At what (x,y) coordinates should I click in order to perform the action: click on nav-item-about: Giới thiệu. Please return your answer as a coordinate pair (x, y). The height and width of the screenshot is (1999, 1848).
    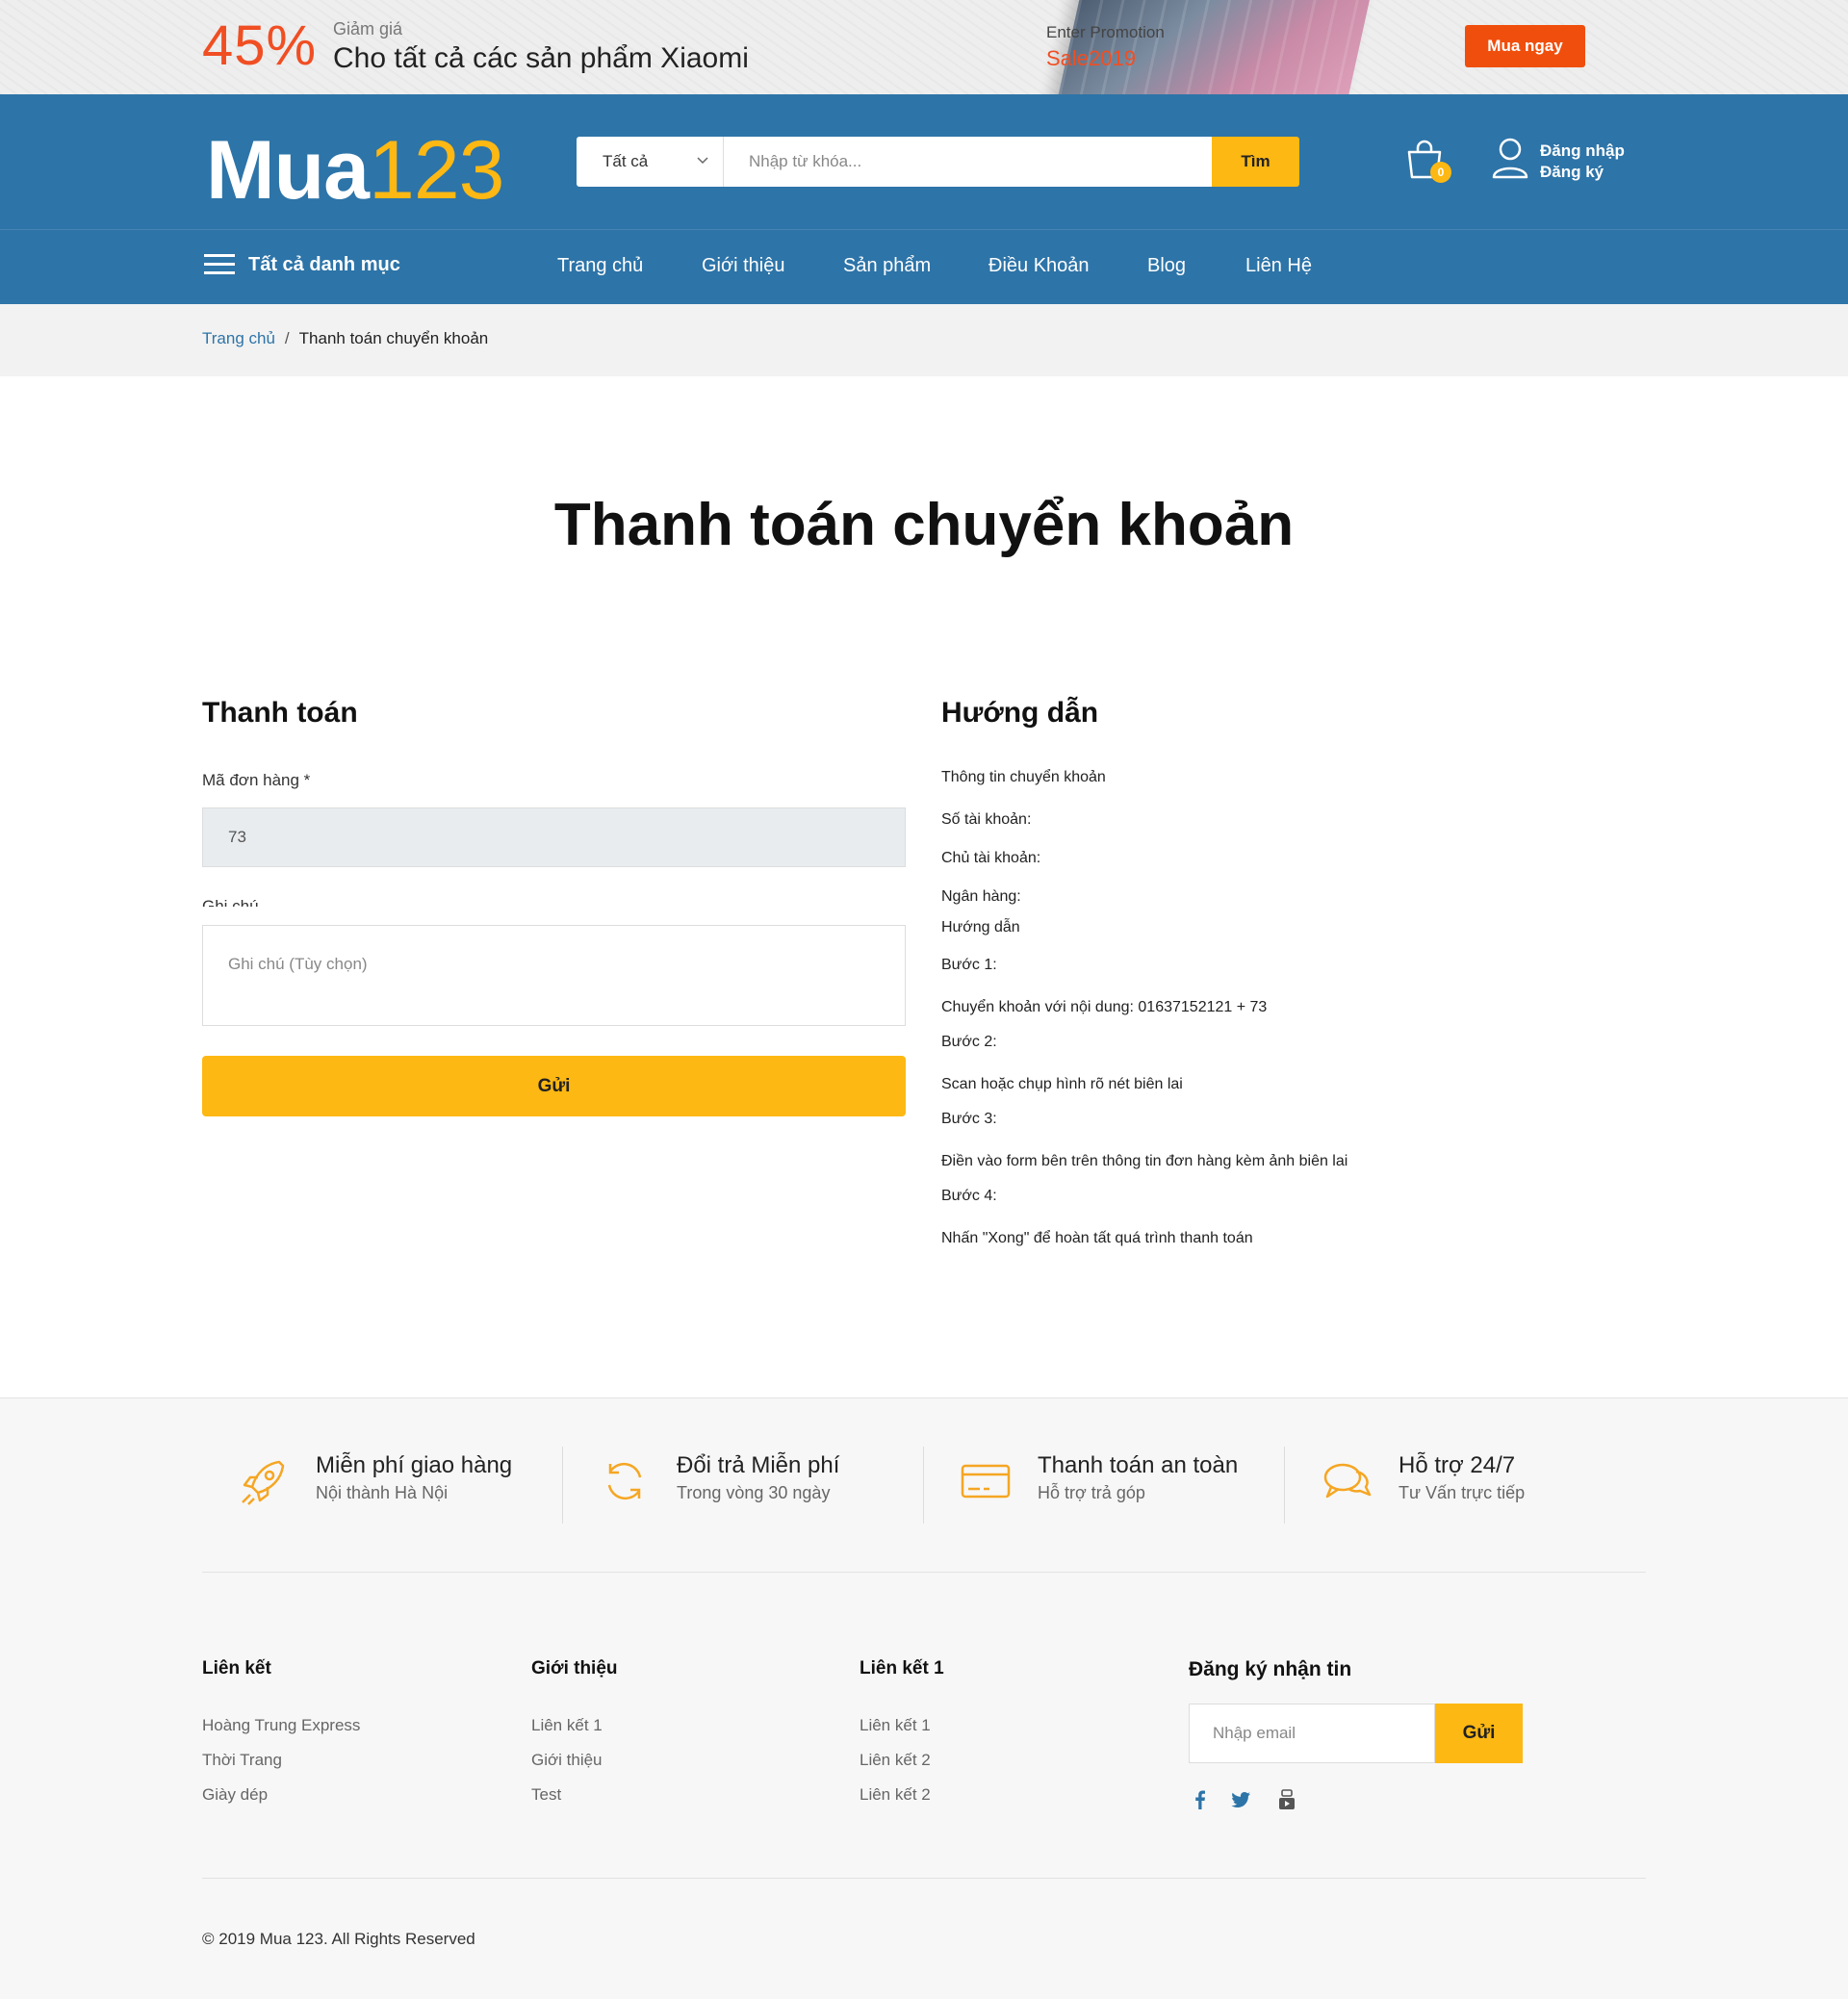
    Looking at the image, I should click on (743, 266).